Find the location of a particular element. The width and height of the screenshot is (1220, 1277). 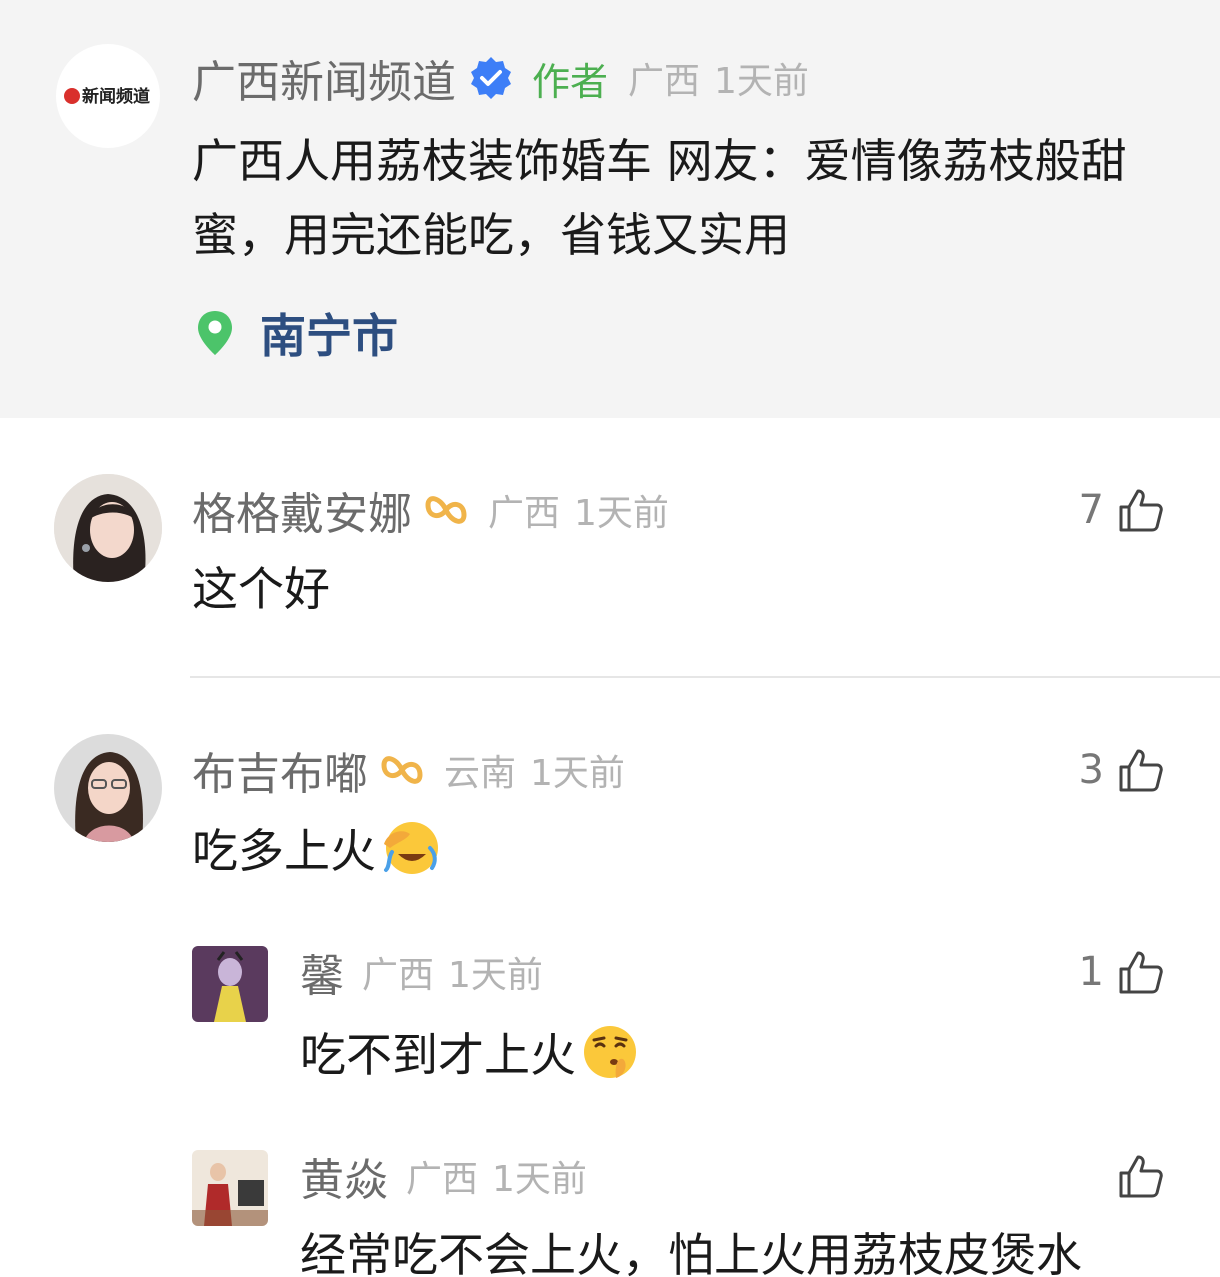

comment-text: 这个好 is located at coordinates (261, 589).